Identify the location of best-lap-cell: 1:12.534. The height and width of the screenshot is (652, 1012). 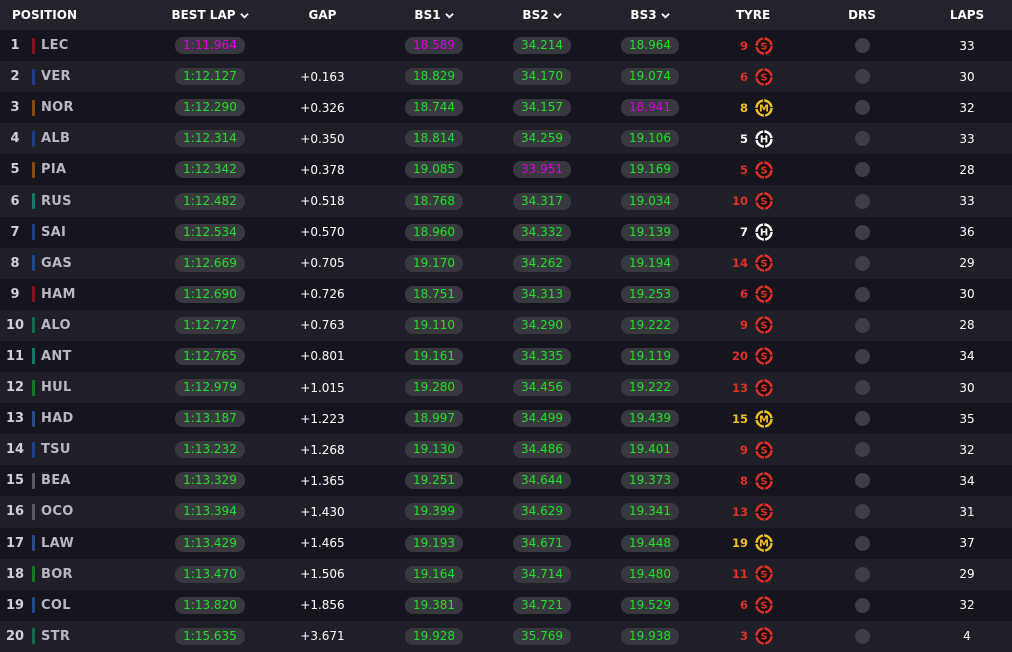
(210, 232).